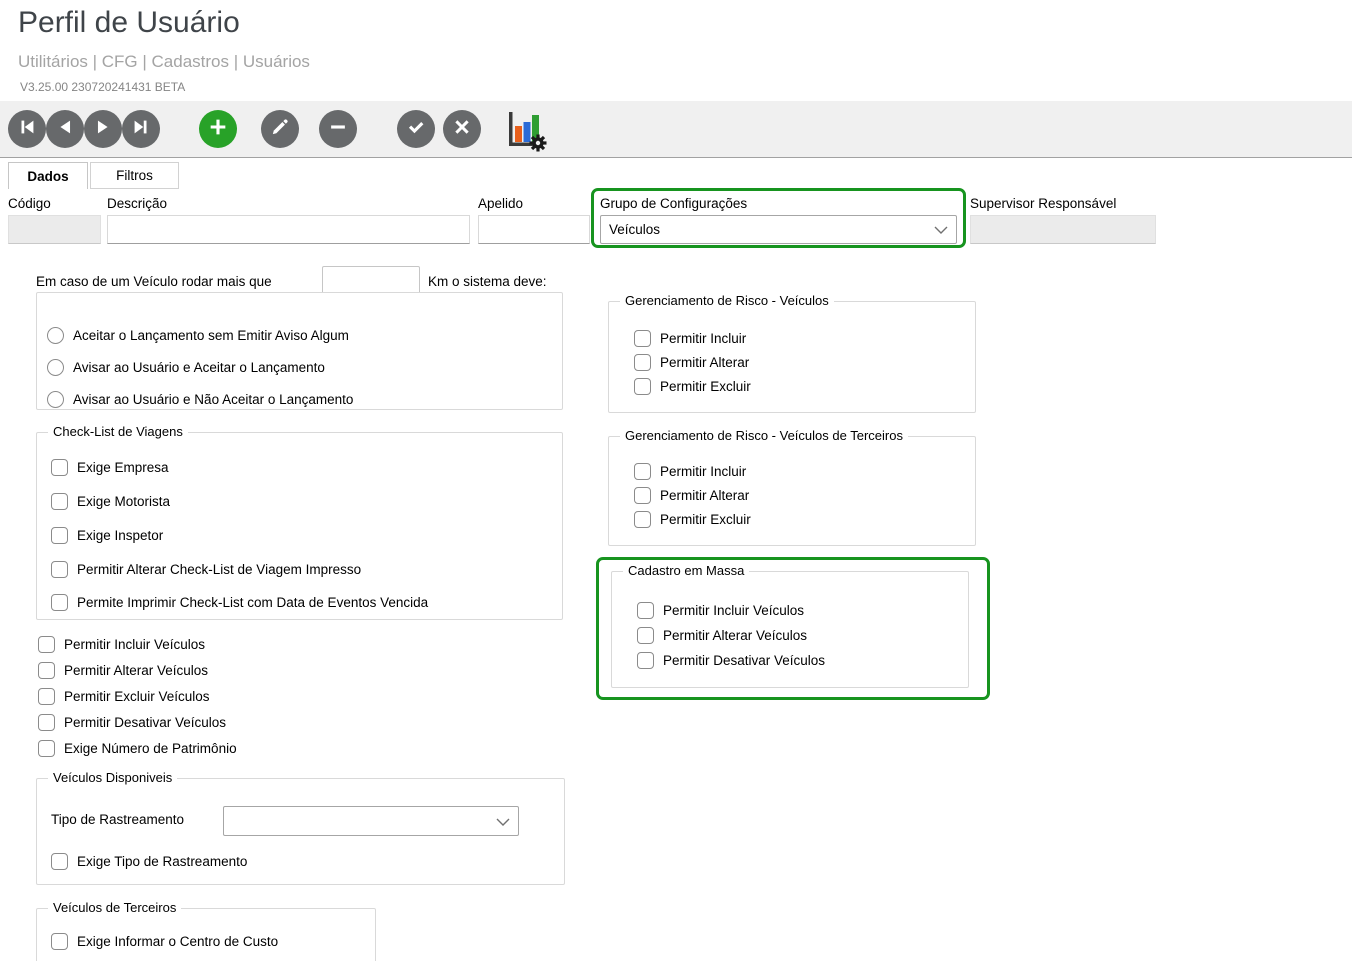 This screenshot has height=961, width=1352. I want to click on checkbox-exige-motorista, so click(59, 501).